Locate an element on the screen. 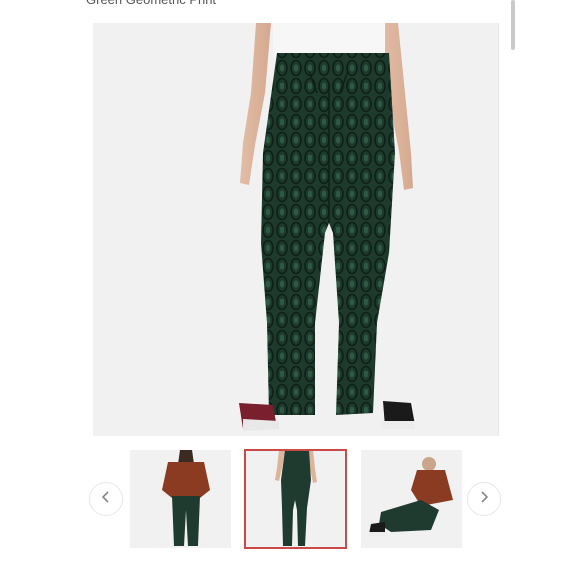 This screenshot has height=580, width=580. model-jacket-front-thumbnail is located at coordinates (180, 499).